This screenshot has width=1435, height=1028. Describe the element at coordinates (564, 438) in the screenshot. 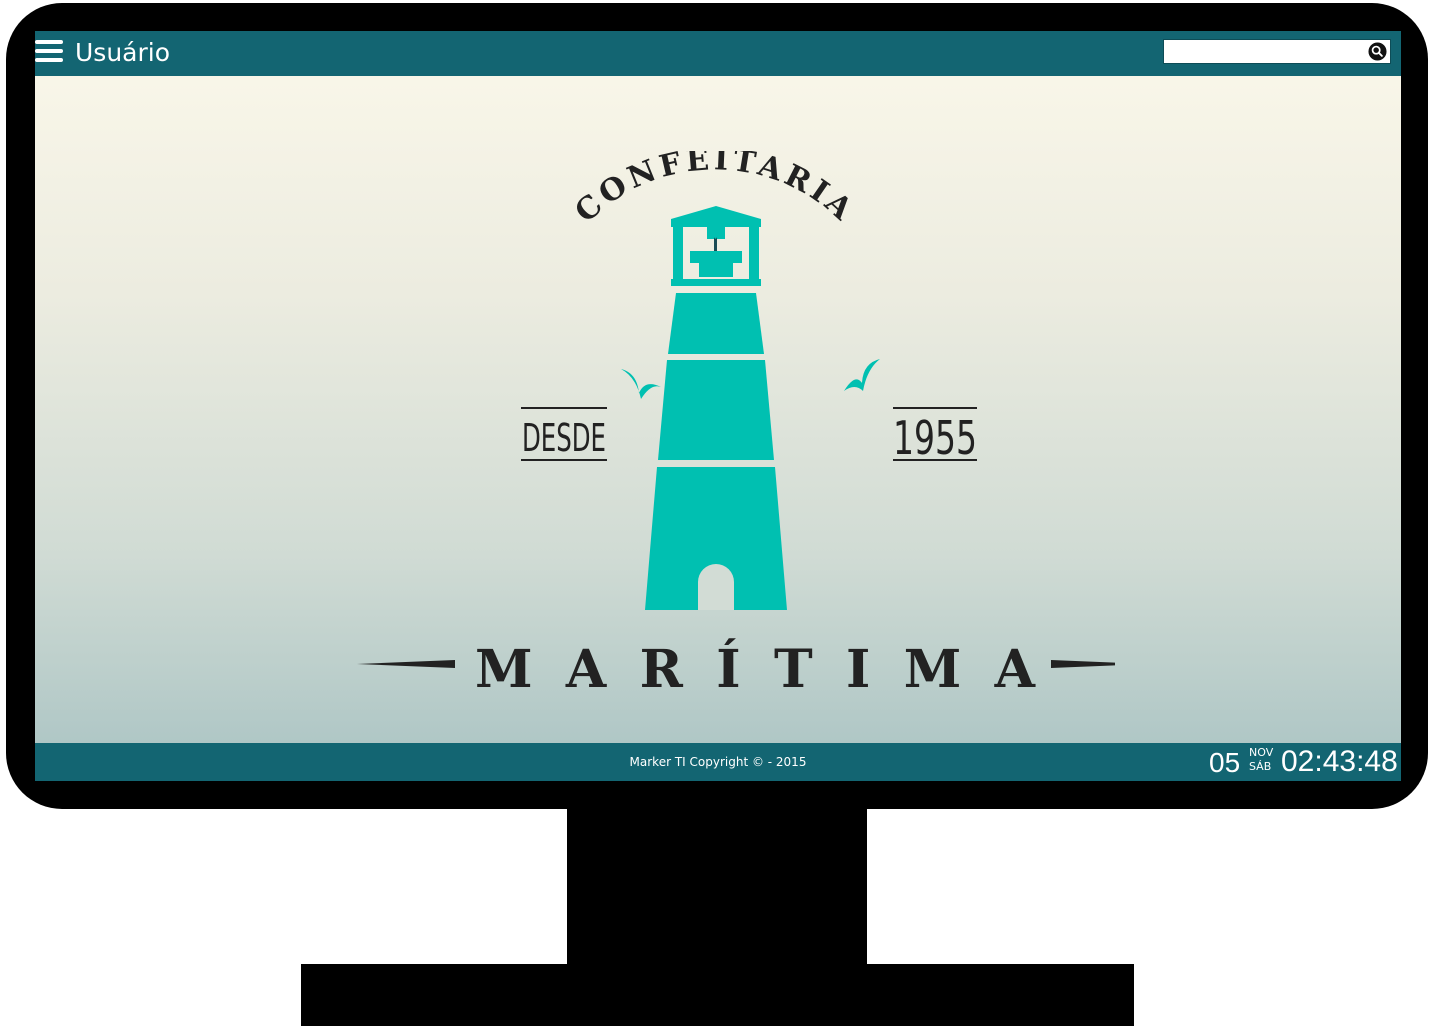

I see `logo-left-text: DESDE` at that location.